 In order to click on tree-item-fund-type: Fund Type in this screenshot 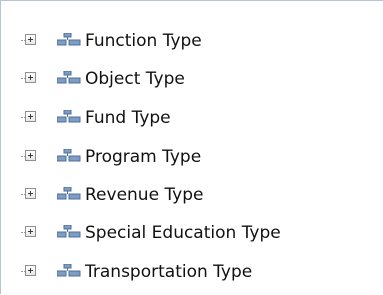, I will do `click(181, 118)`.